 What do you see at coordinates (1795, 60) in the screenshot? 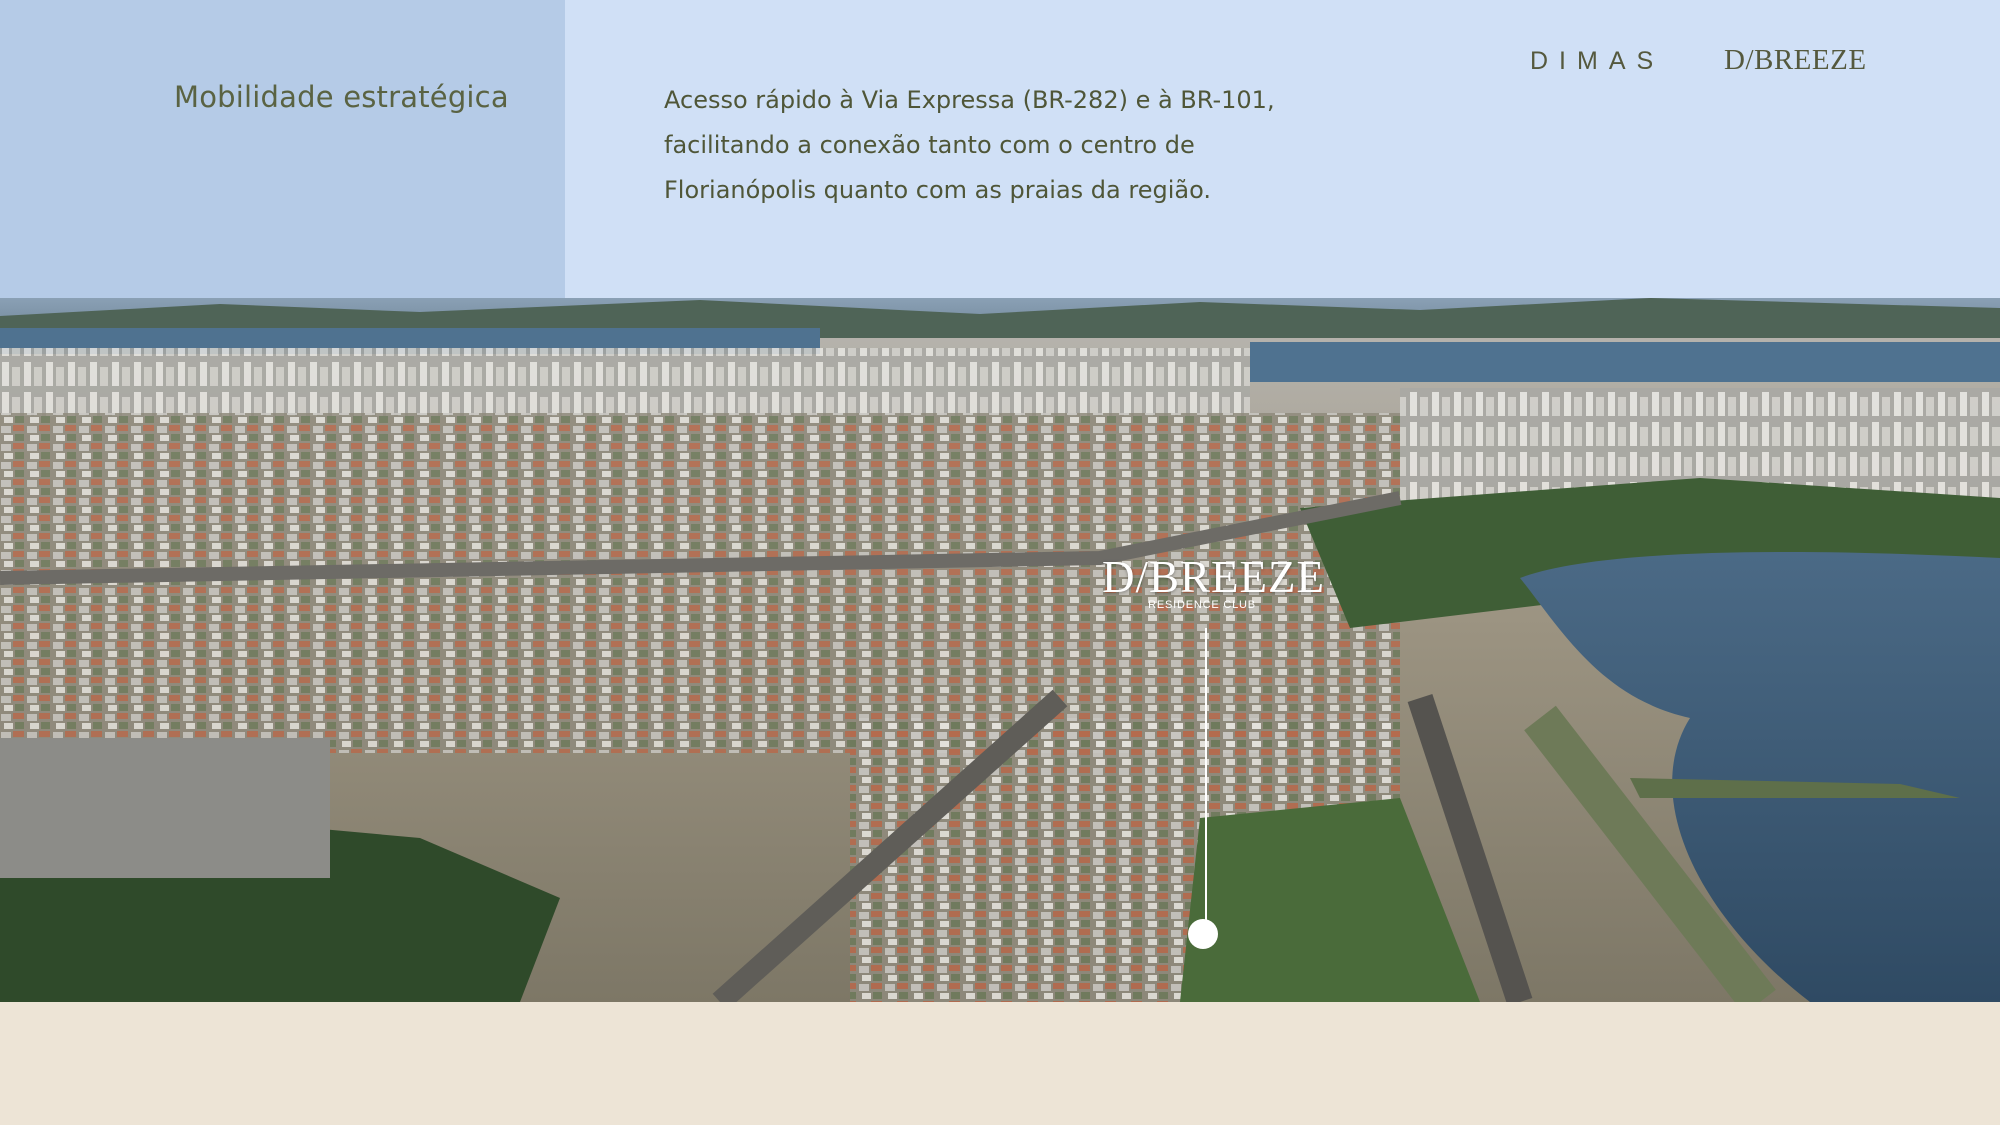
I see `dbreeze-logo: D/BREEZE` at bounding box center [1795, 60].